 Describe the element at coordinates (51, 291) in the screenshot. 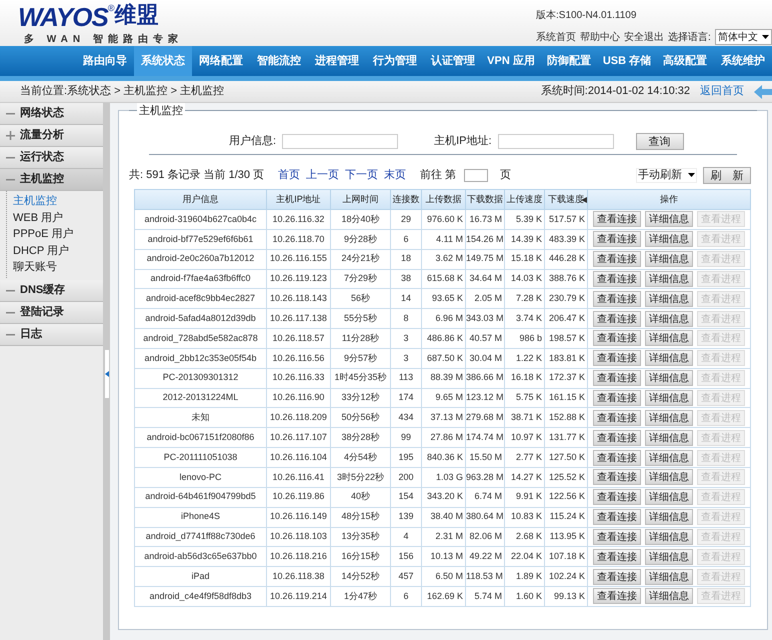

I see `sidebar-group: DNS缓存` at that location.